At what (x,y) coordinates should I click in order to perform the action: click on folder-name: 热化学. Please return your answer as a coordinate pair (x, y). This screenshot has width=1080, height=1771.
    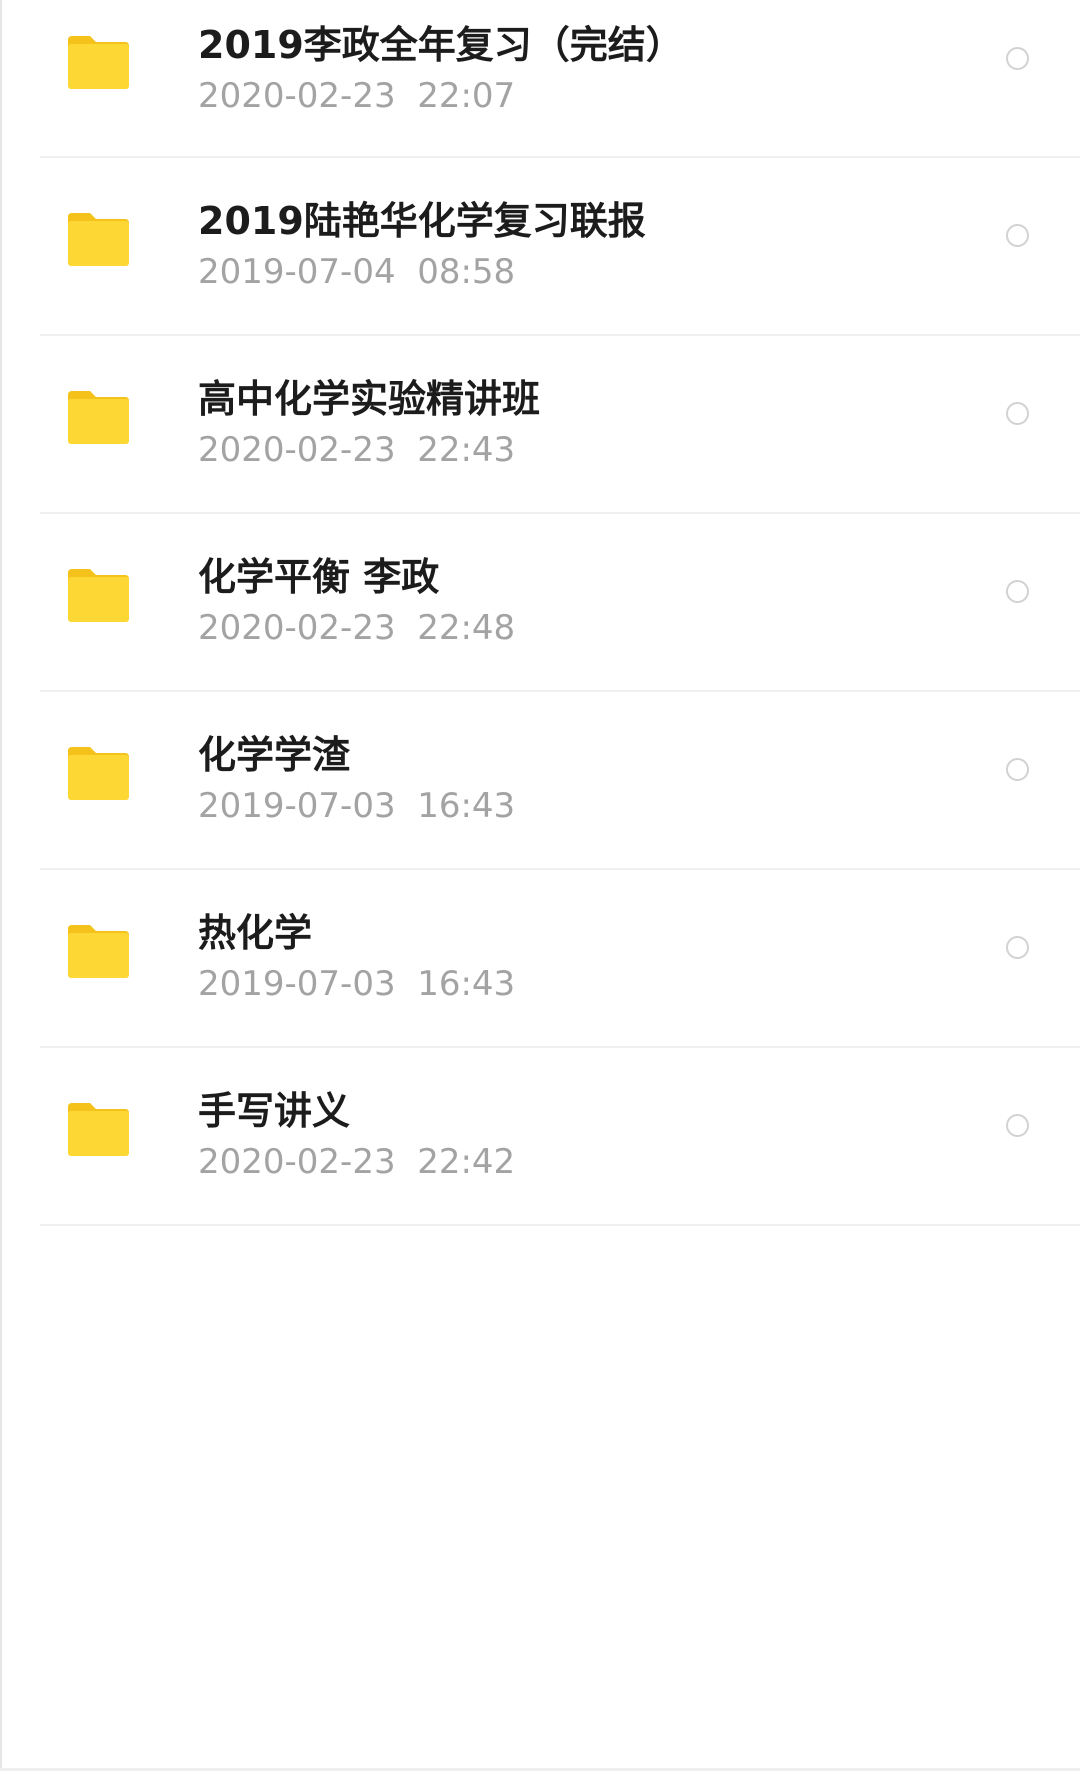
    Looking at the image, I should click on (255, 933).